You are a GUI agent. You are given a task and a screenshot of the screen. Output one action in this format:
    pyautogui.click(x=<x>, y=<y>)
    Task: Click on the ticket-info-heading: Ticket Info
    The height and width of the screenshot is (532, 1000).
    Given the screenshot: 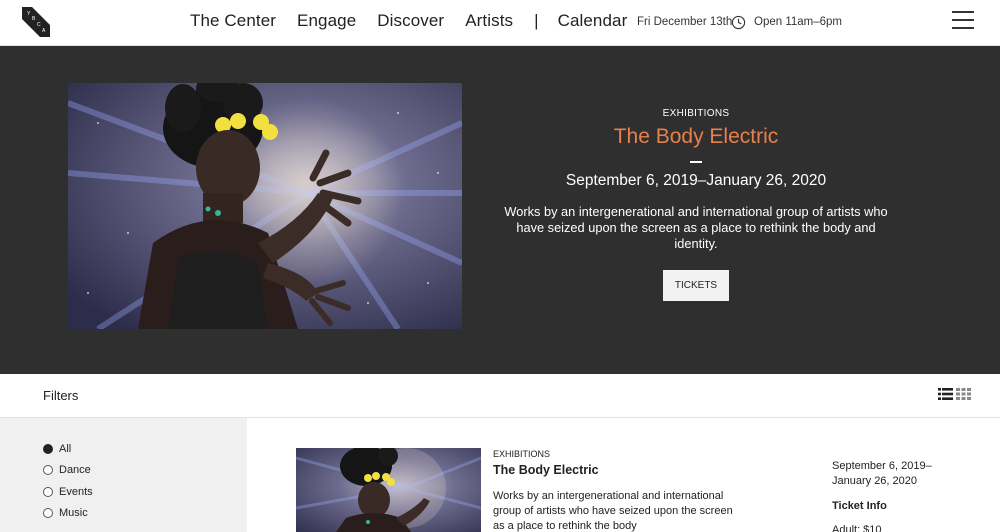 What is the action you would take?
    pyautogui.click(x=859, y=506)
    